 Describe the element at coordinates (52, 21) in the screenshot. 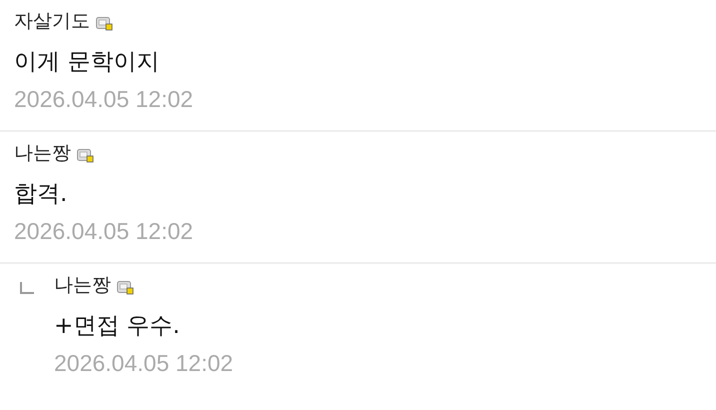

I see `author-name: 자살기도` at that location.